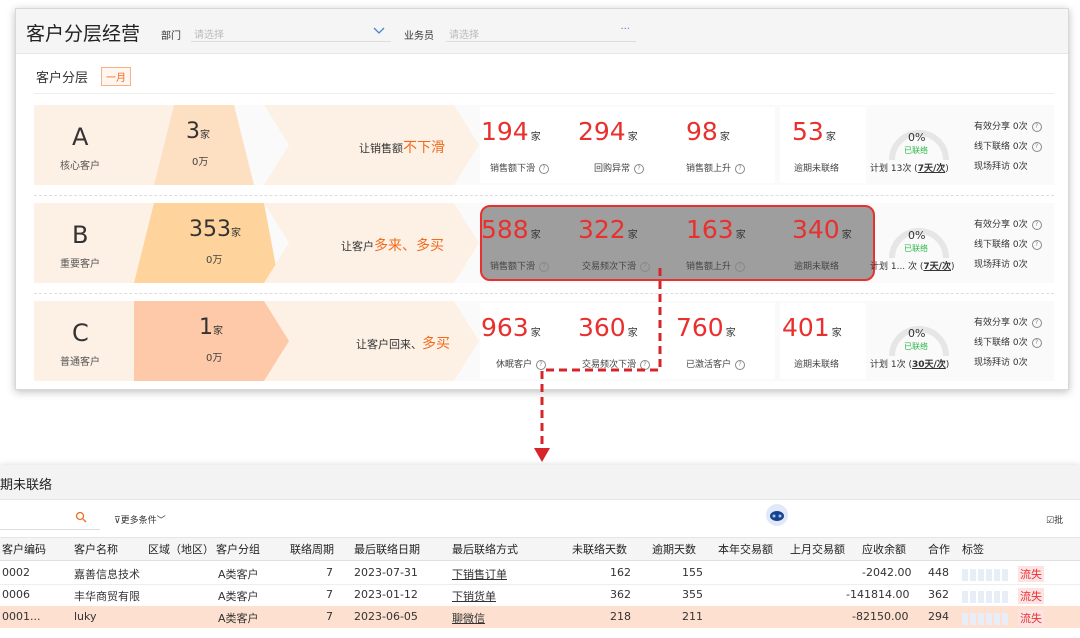  Describe the element at coordinates (419, 36) in the screenshot. I see `sales-label: 业务员` at that location.